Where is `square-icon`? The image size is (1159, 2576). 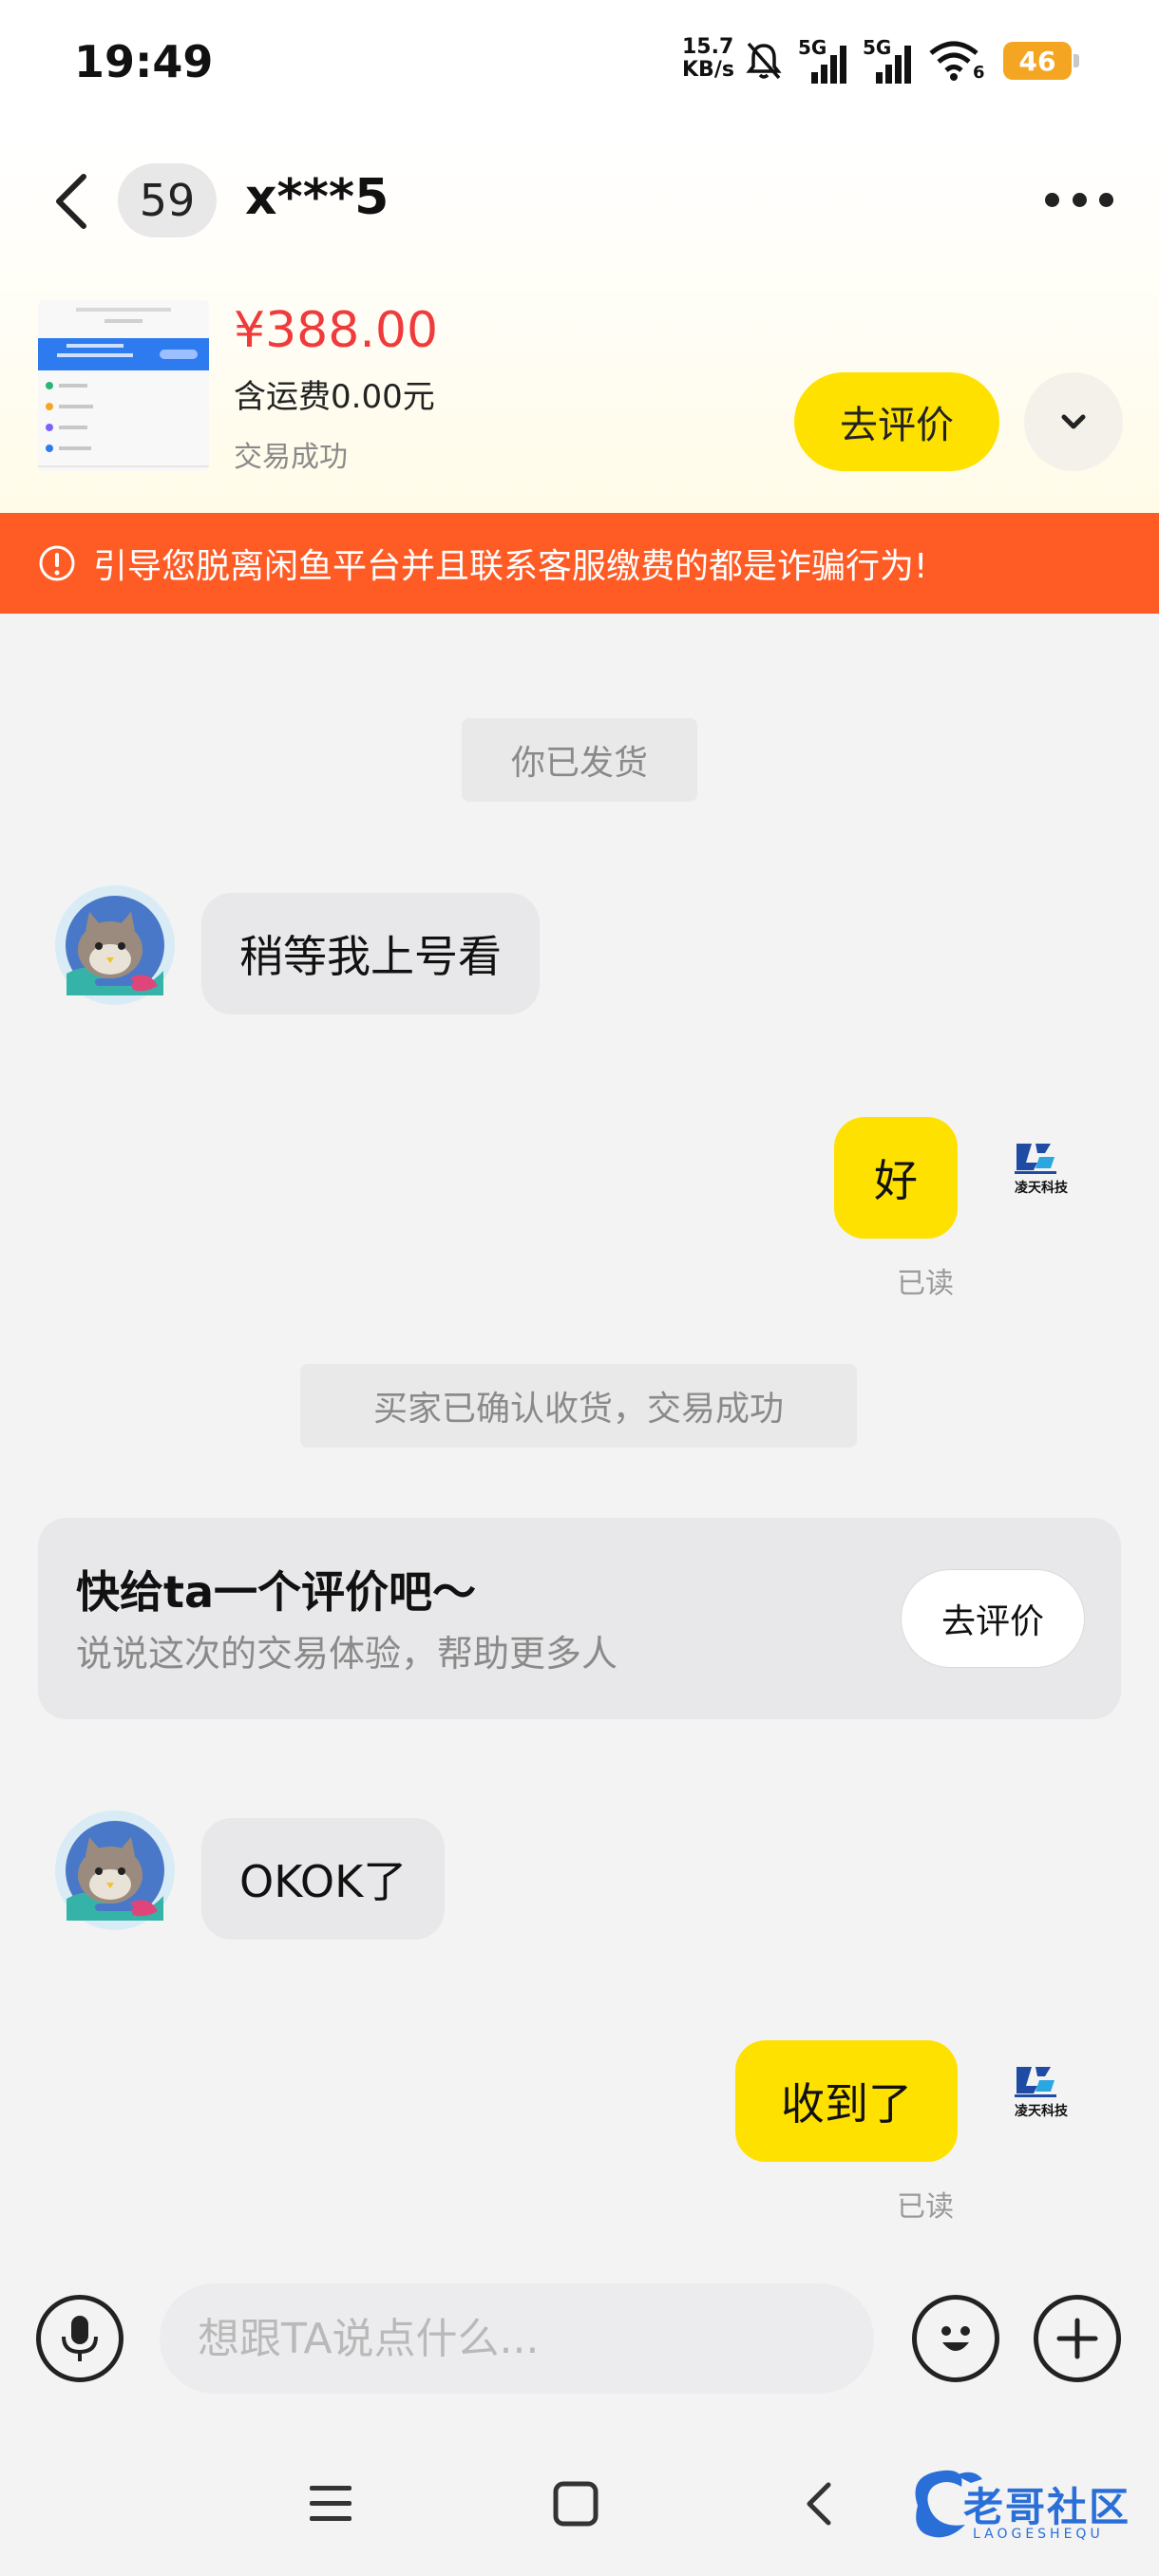
square-icon is located at coordinates (575, 2504).